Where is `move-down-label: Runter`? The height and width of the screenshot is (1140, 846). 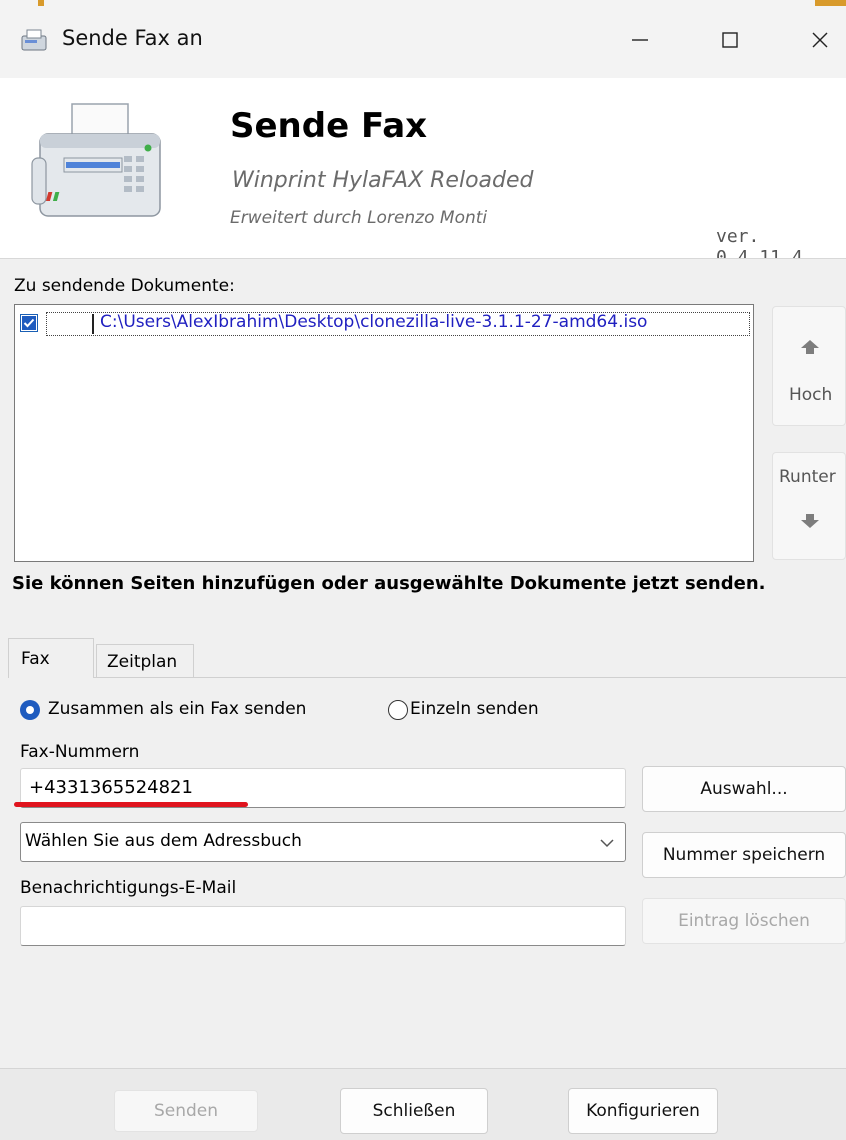 move-down-label: Runter is located at coordinates (807, 477).